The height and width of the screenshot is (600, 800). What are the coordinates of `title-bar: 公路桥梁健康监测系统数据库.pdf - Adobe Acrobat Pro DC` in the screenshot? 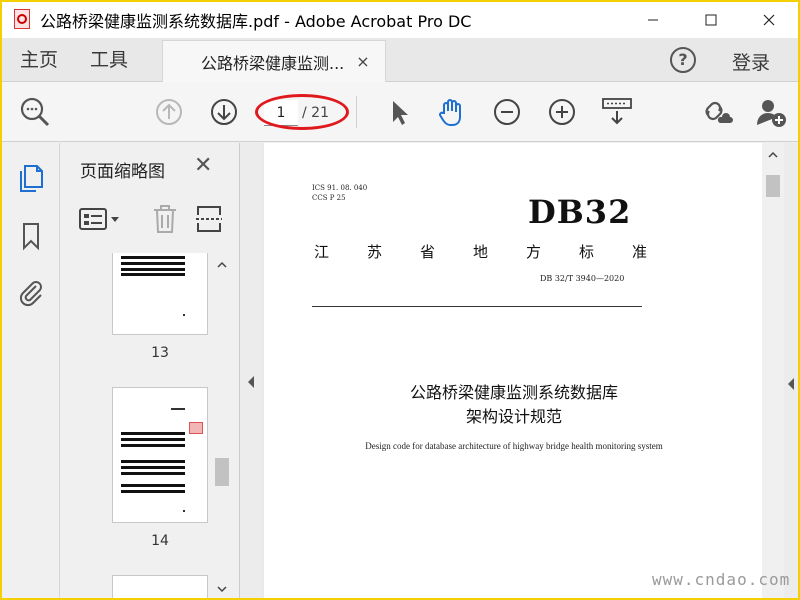 It's located at (400, 20).